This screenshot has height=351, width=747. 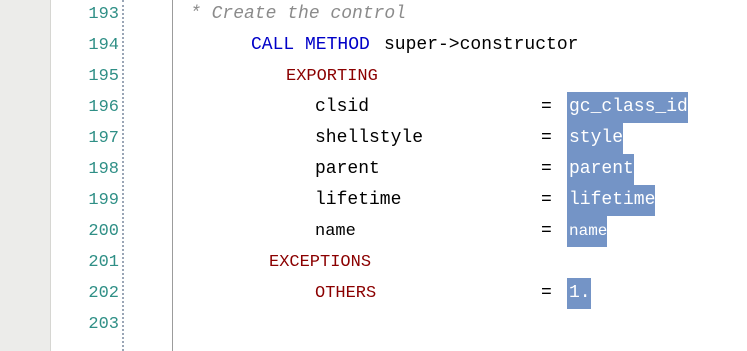 What do you see at coordinates (310, 45) in the screenshot?
I see `keyword-call-method: CALL METHOD` at bounding box center [310, 45].